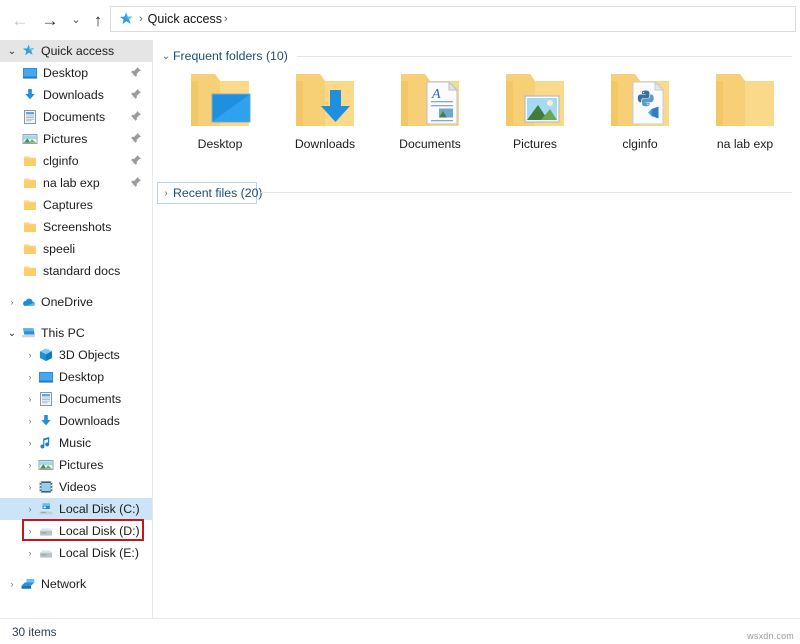  Describe the element at coordinates (46, 377) in the screenshot. I see `desktop-icon` at that location.